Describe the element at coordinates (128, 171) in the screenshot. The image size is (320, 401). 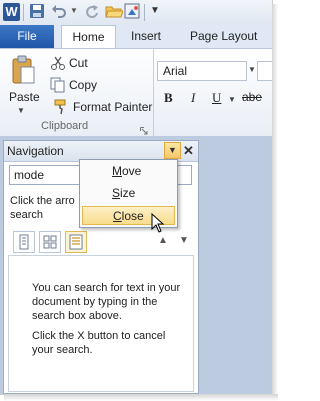
I see `menu-item-move: Move` at that location.